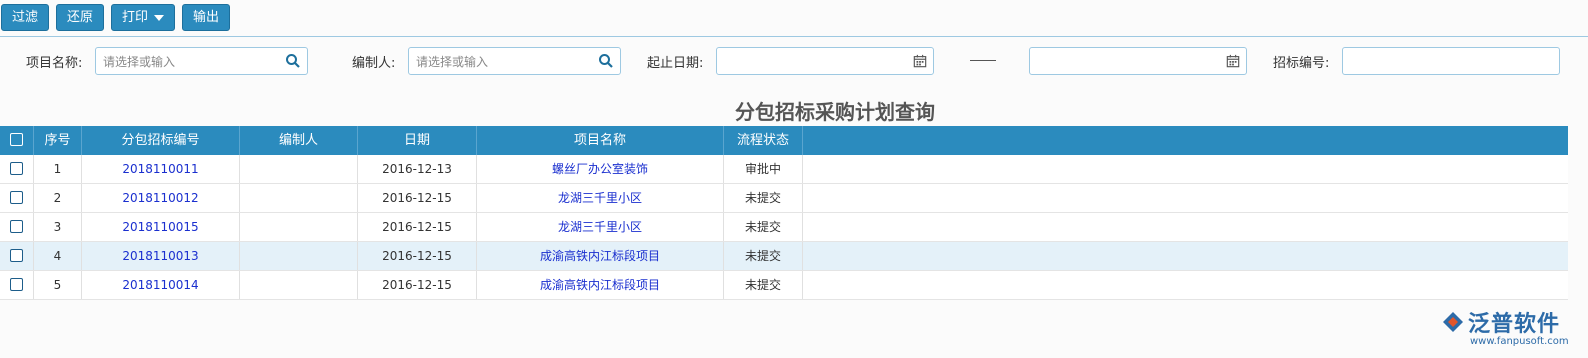 The height and width of the screenshot is (358, 1588). Describe the element at coordinates (417, 140) in the screenshot. I see `header-date: 日期` at that location.